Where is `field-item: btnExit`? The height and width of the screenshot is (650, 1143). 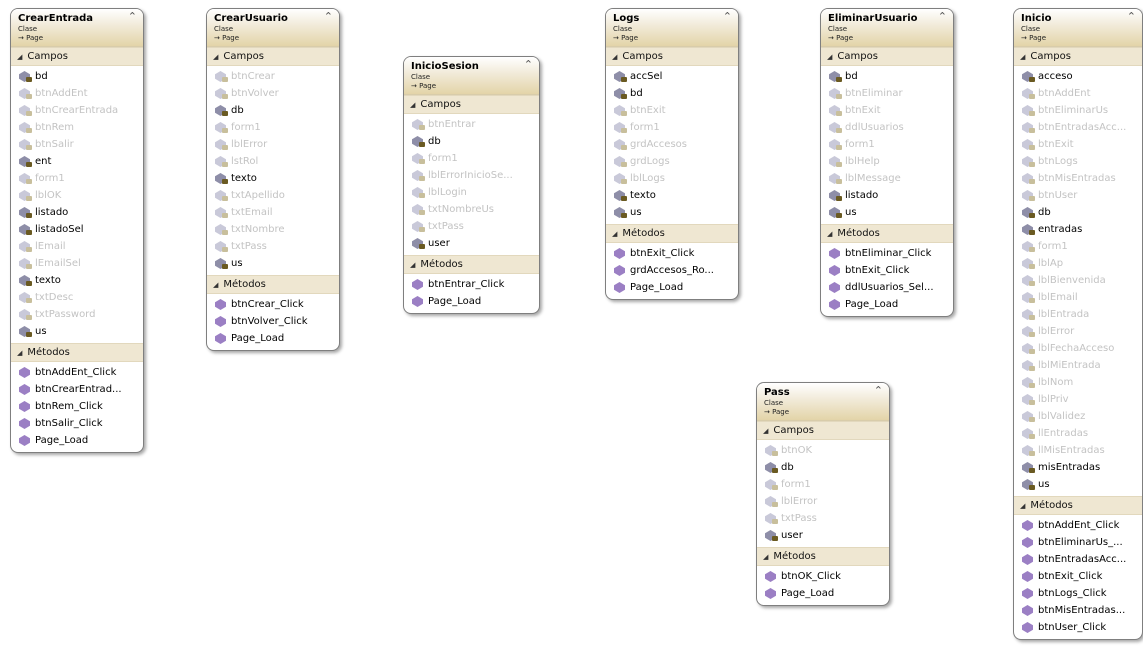 field-item: btnExit is located at coordinates (887, 110).